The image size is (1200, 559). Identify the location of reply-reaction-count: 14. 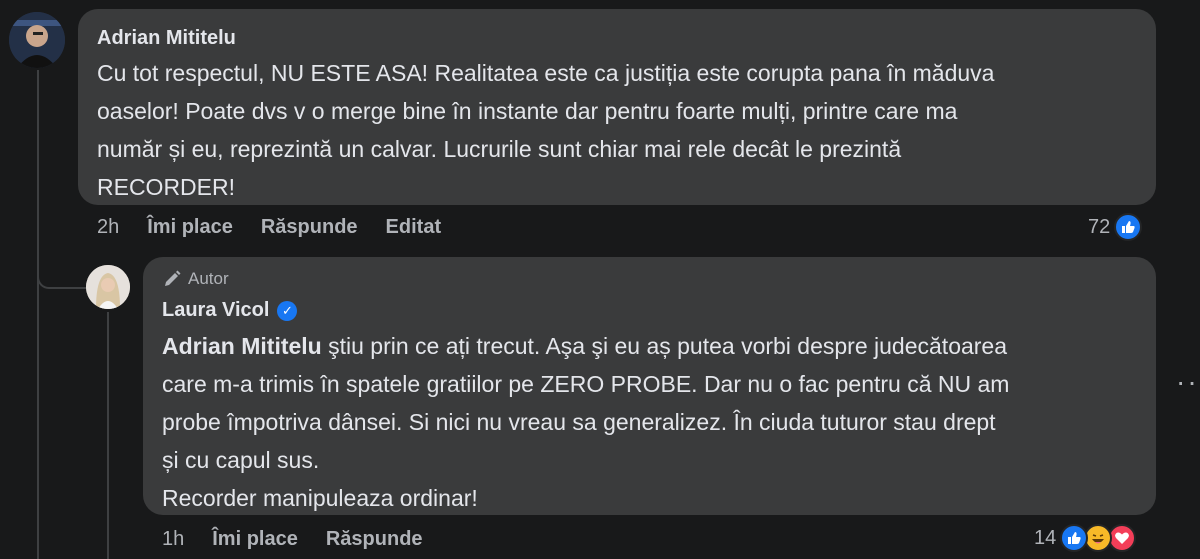
(1045, 537).